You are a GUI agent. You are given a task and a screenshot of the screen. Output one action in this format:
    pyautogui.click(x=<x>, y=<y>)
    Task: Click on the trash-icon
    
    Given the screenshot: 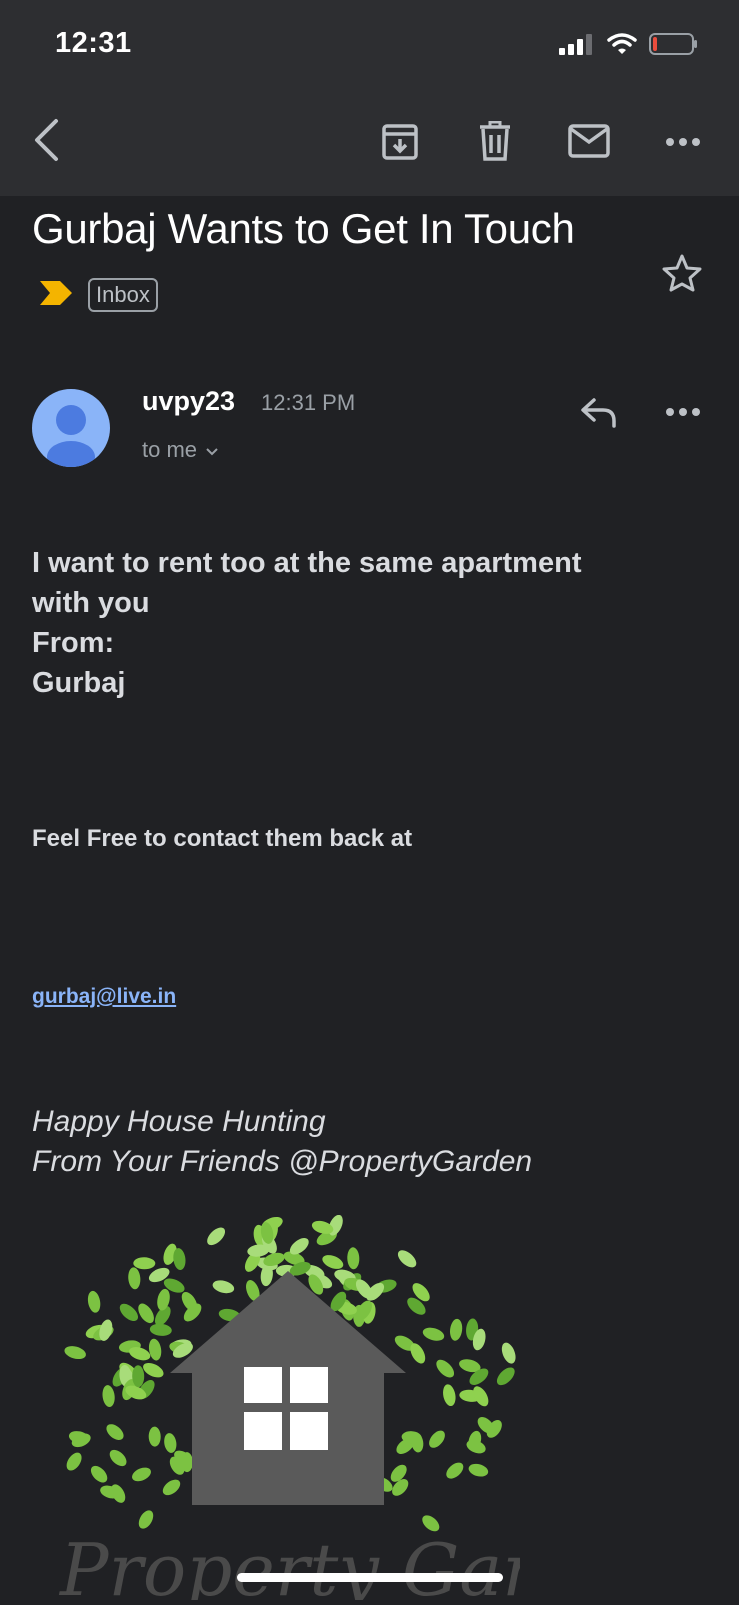 What is the action you would take?
    pyautogui.click(x=495, y=143)
    